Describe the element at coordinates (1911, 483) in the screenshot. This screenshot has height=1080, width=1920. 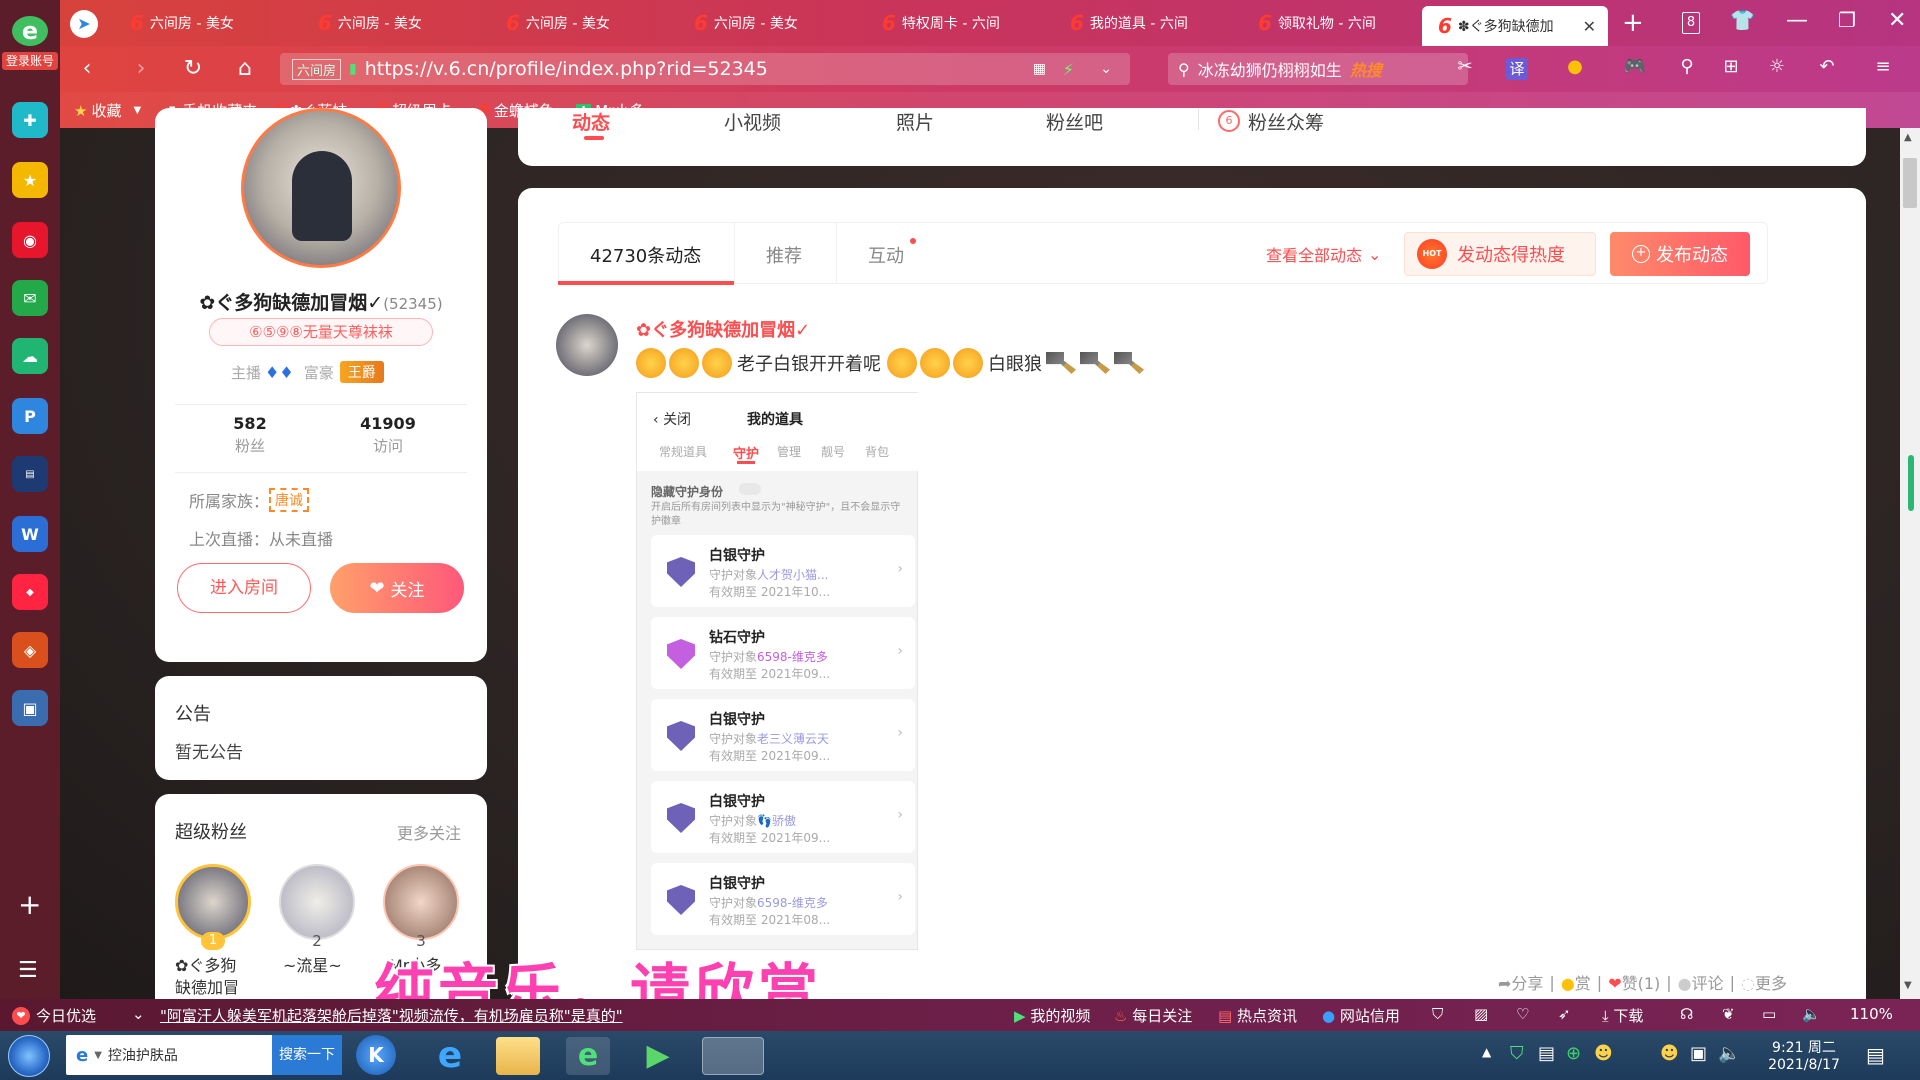
I see `side-handle` at that location.